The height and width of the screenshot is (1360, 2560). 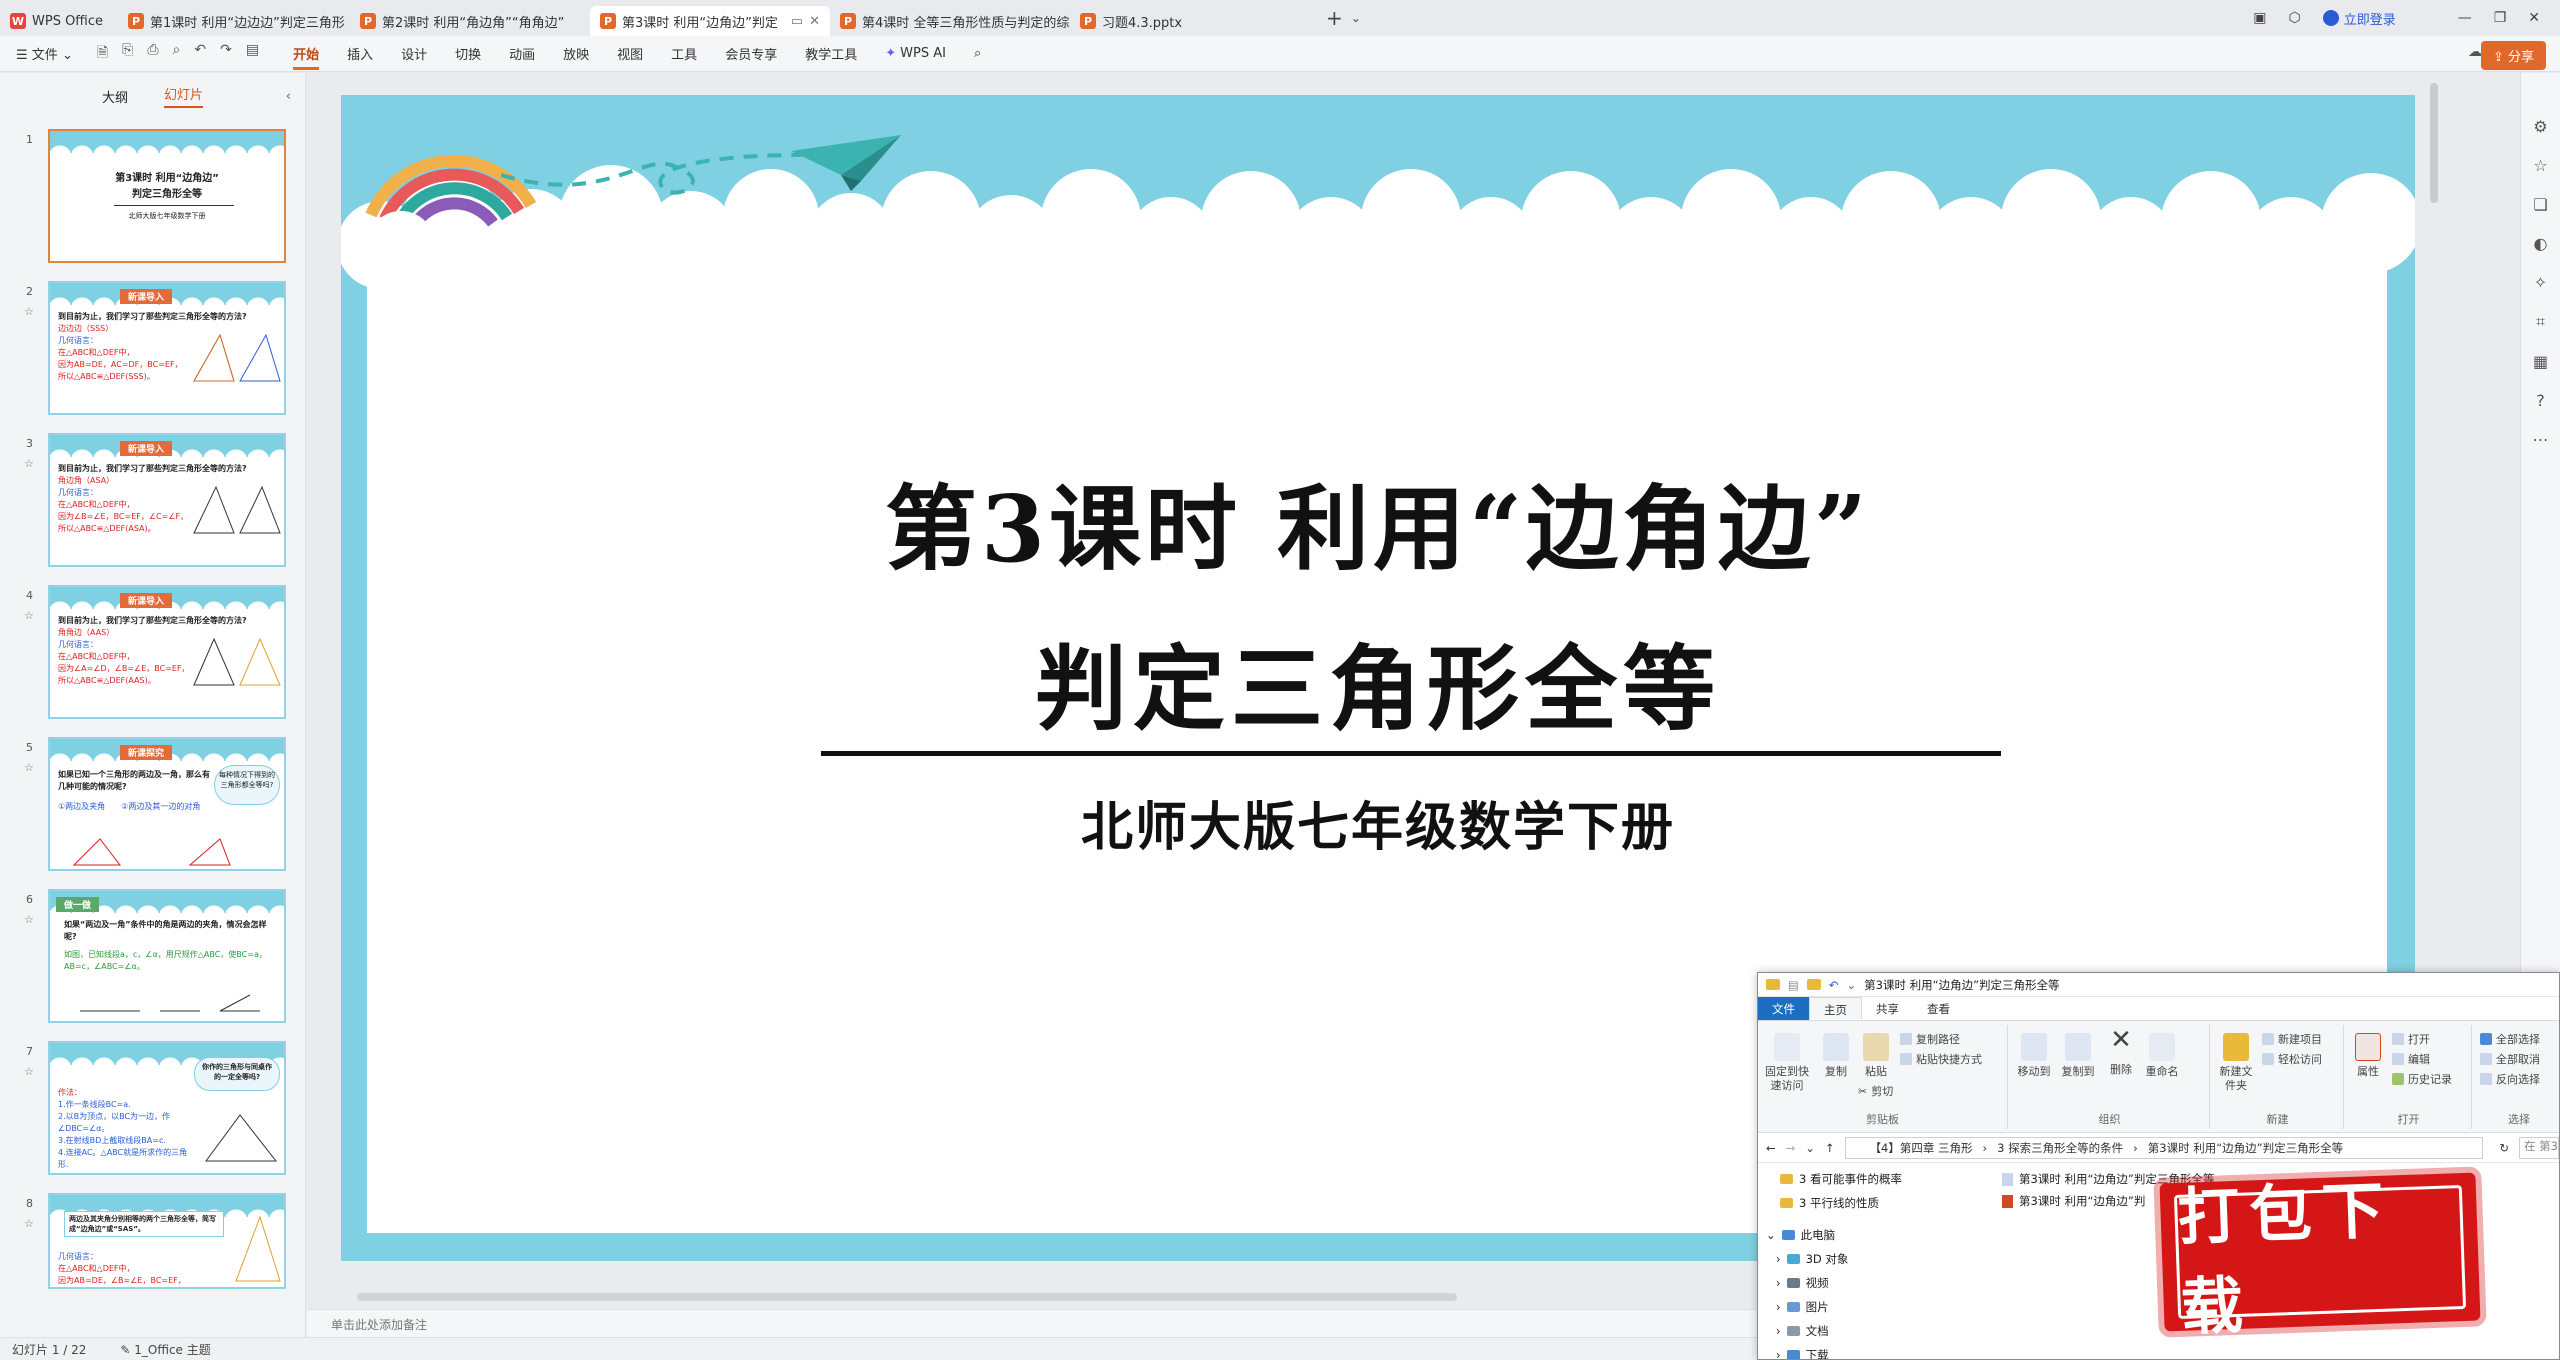 What do you see at coordinates (1771, 1235) in the screenshot?
I see `expand-chevron-icon: ⌄` at bounding box center [1771, 1235].